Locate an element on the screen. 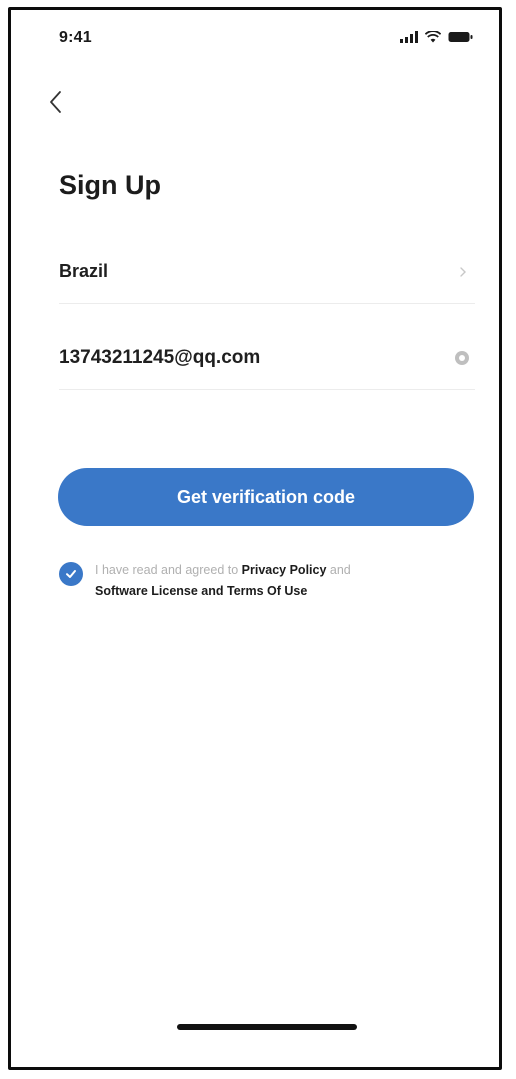 Image resolution: width=516 pixels, height=1079 pixels. back-button is located at coordinates (55, 104).